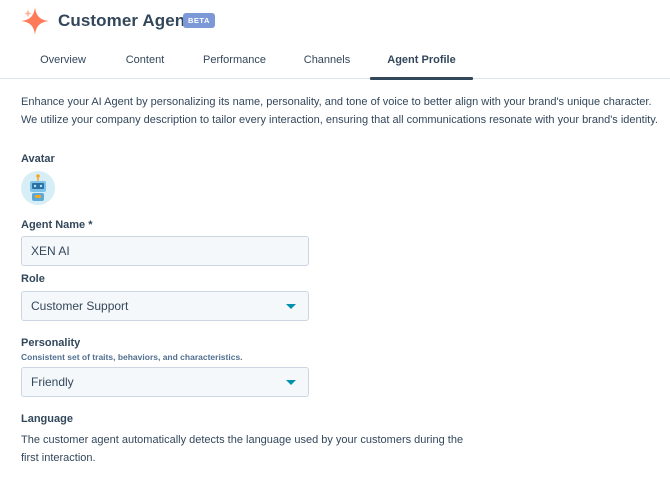 This screenshot has height=489, width=670. I want to click on role-label: Role, so click(33, 279).